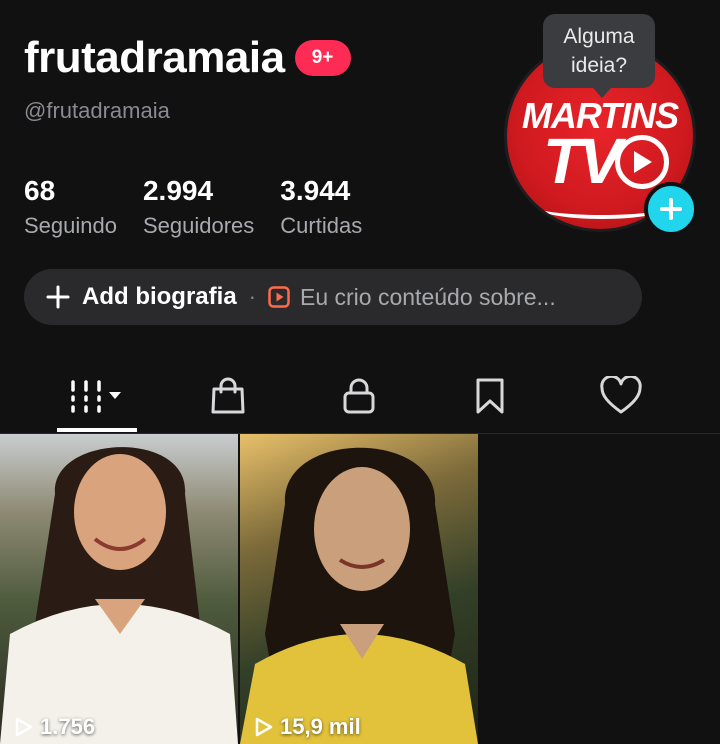 The image size is (720, 744). Describe the element at coordinates (159, 296) in the screenshot. I see `add-bio-label: Add biografia` at that location.